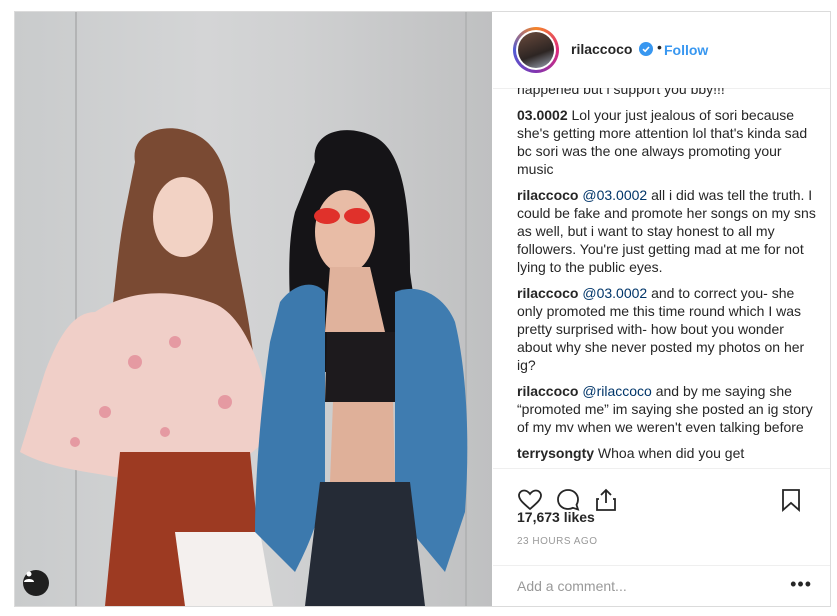 The height and width of the screenshot is (616, 837). I want to click on comment: terrysongty Whoa when did you get, so click(666, 453).